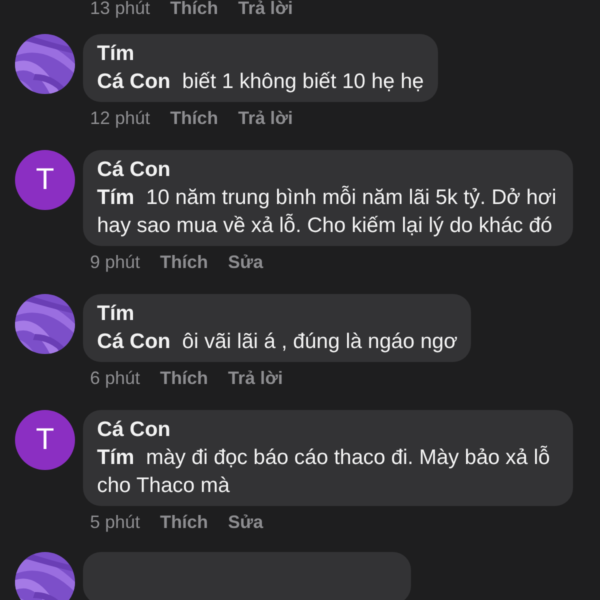 Image resolution: width=600 pixels, height=600 pixels. Describe the element at coordinates (115, 522) in the screenshot. I see `comment-time: 5 phút` at that location.